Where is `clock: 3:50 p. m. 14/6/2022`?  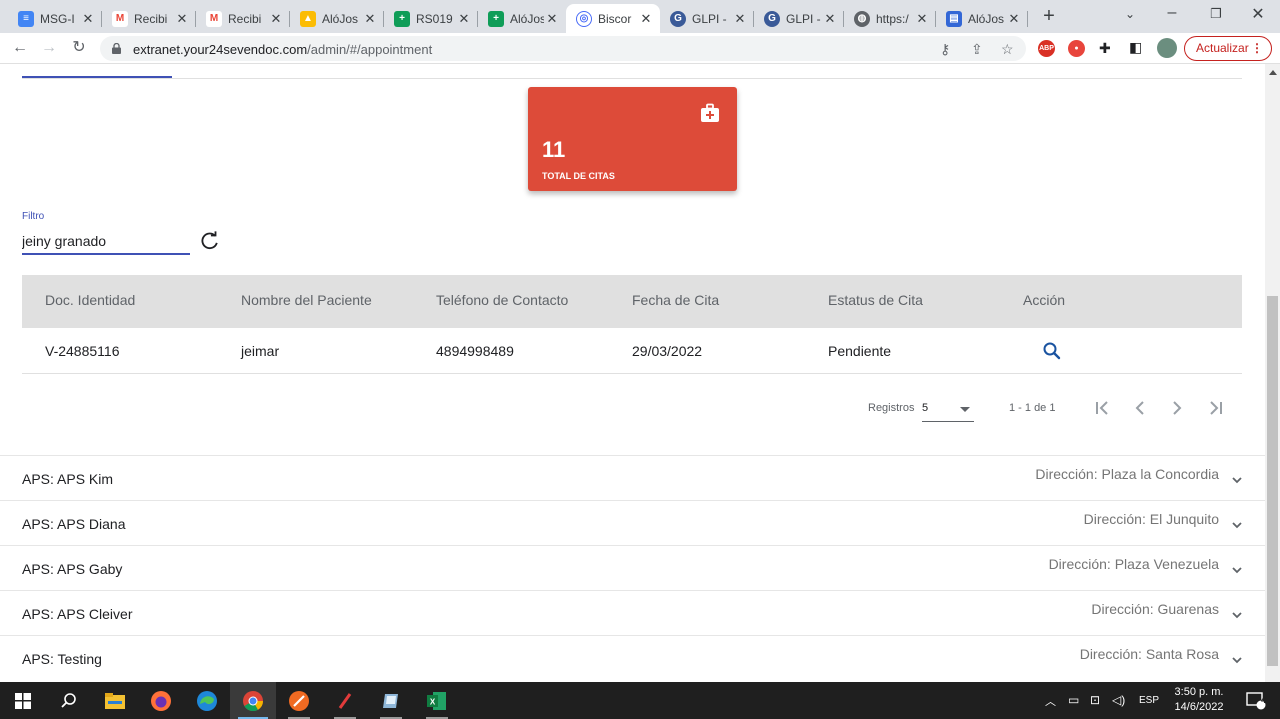 clock: 3:50 p. m. 14/6/2022 is located at coordinates (1199, 700).